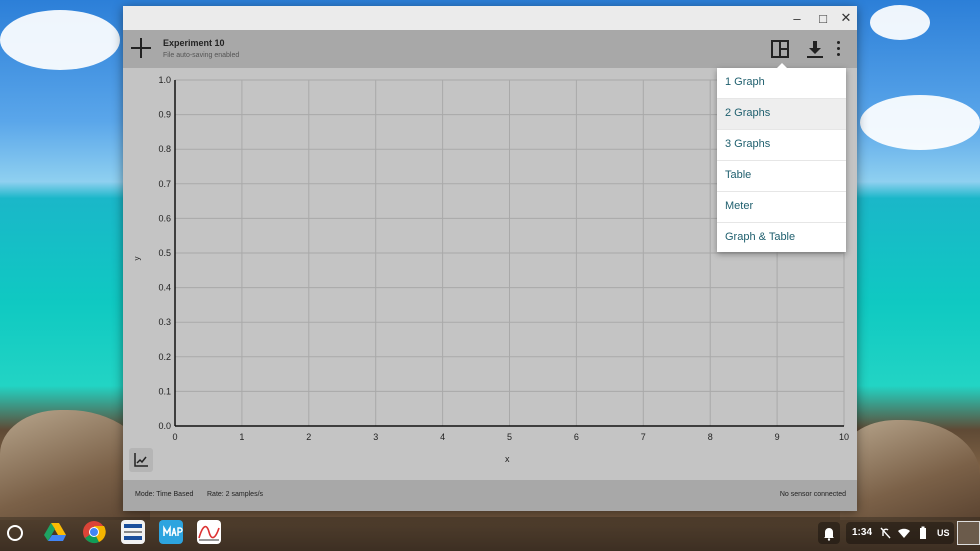 This screenshot has width=980, height=551. What do you see at coordinates (829, 533) in the screenshot?
I see `notification-bell-icon` at bounding box center [829, 533].